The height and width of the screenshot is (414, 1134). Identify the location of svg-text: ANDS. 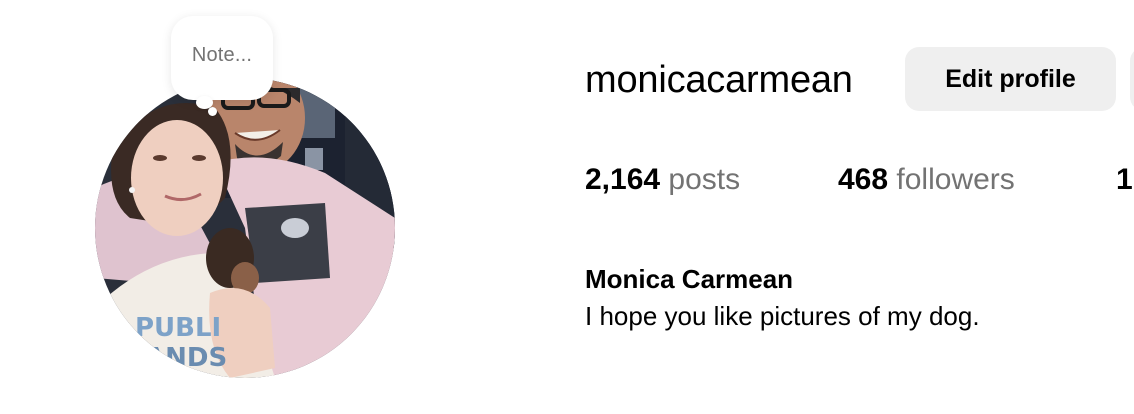
(186, 358).